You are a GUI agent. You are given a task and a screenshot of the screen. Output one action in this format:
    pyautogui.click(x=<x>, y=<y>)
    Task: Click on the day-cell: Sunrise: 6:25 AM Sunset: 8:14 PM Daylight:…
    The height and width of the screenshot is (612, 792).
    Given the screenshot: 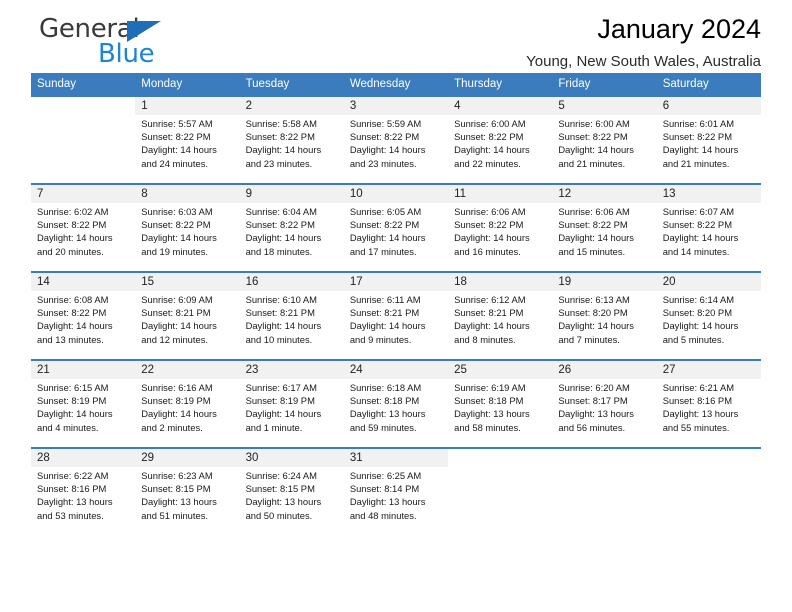 What is the action you would take?
    pyautogui.click(x=396, y=498)
    